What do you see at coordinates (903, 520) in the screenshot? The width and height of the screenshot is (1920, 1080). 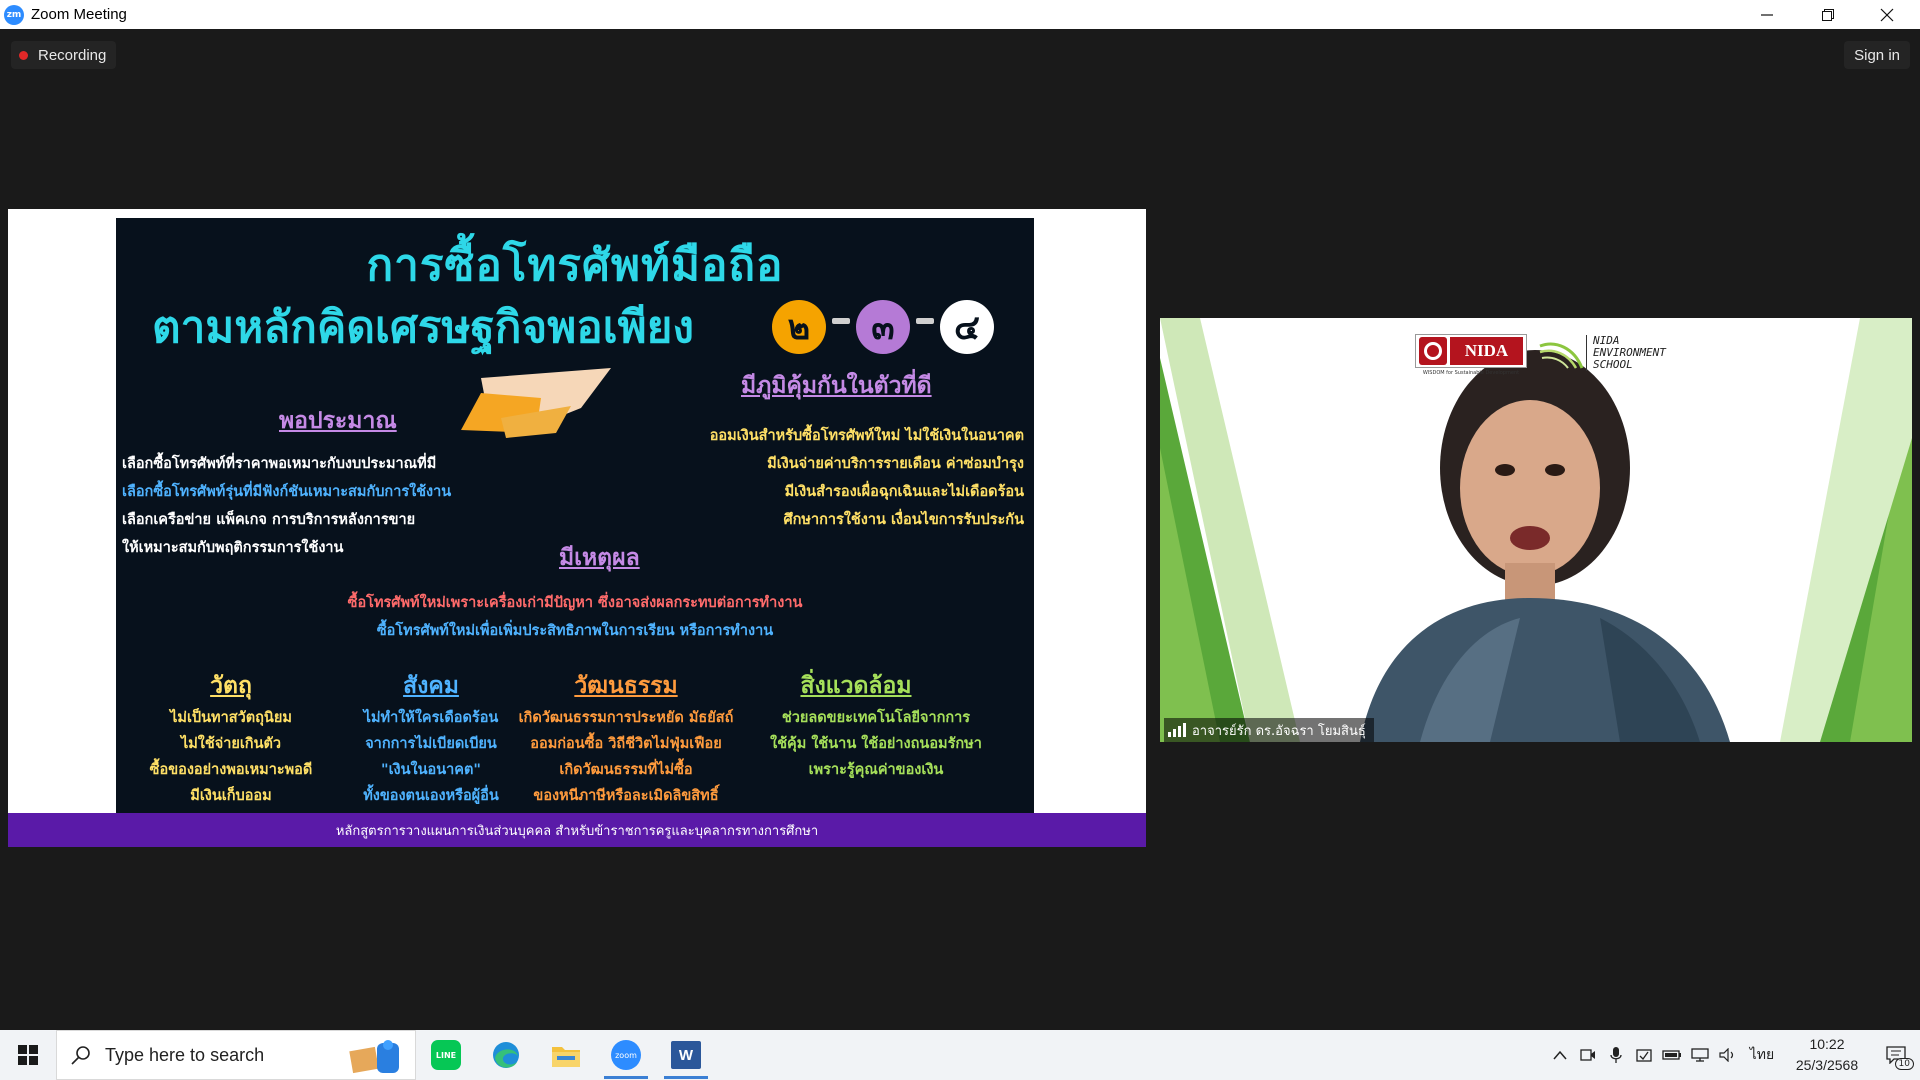 I see `immunity-line-4: ศึกษาการใช้งาน เงื่อนไขการรับประกัน` at bounding box center [903, 520].